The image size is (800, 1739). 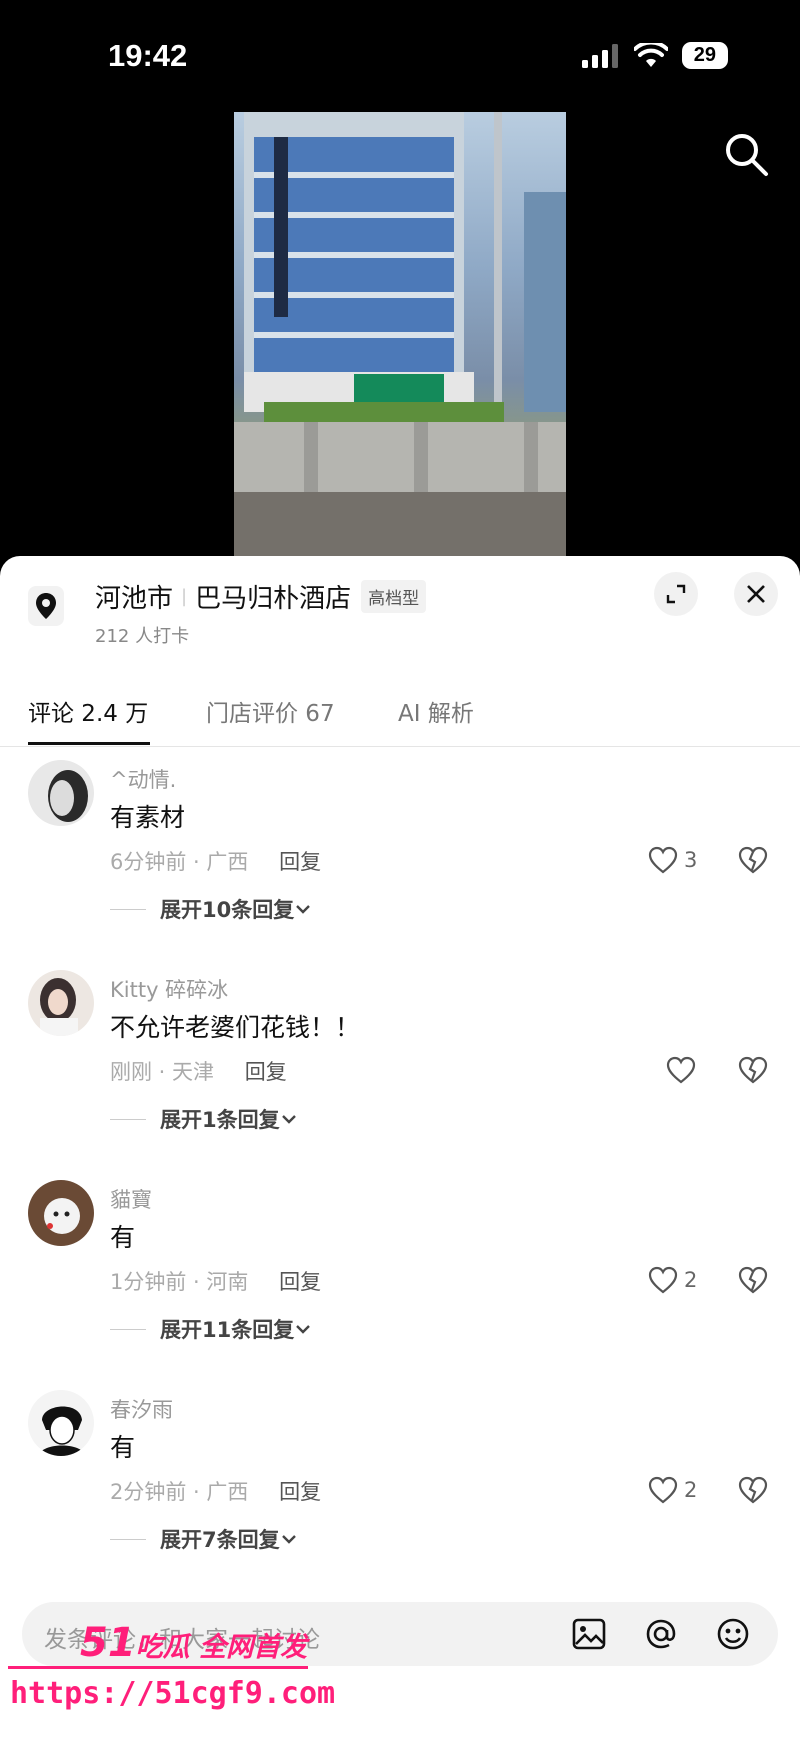 I want to click on comment-meta: 1分钟前 · 河南 回复, so click(x=216, y=1282).